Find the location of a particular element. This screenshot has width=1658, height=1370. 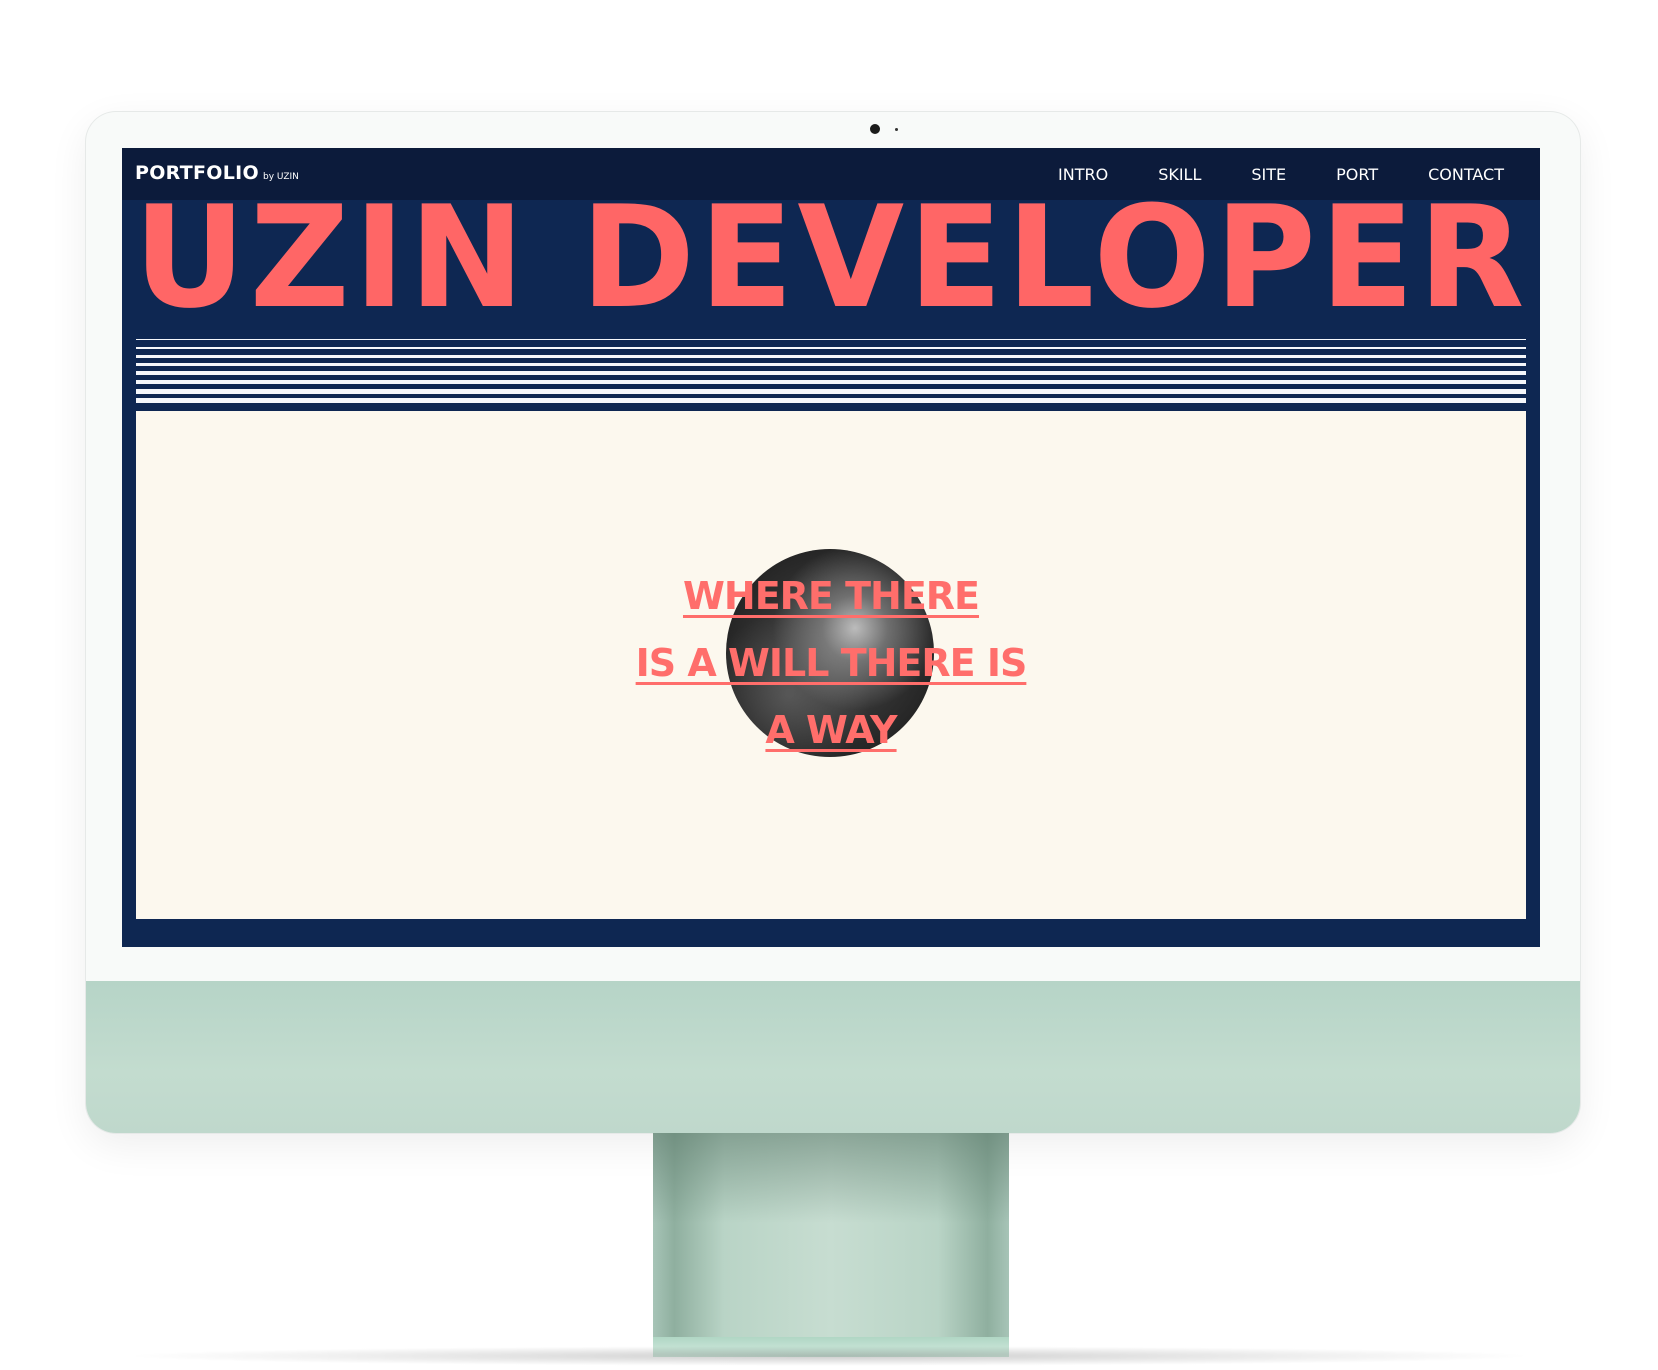

hero-quote: WHERE THERE IS A WILL THERE IS A WAY is located at coordinates (831, 663).